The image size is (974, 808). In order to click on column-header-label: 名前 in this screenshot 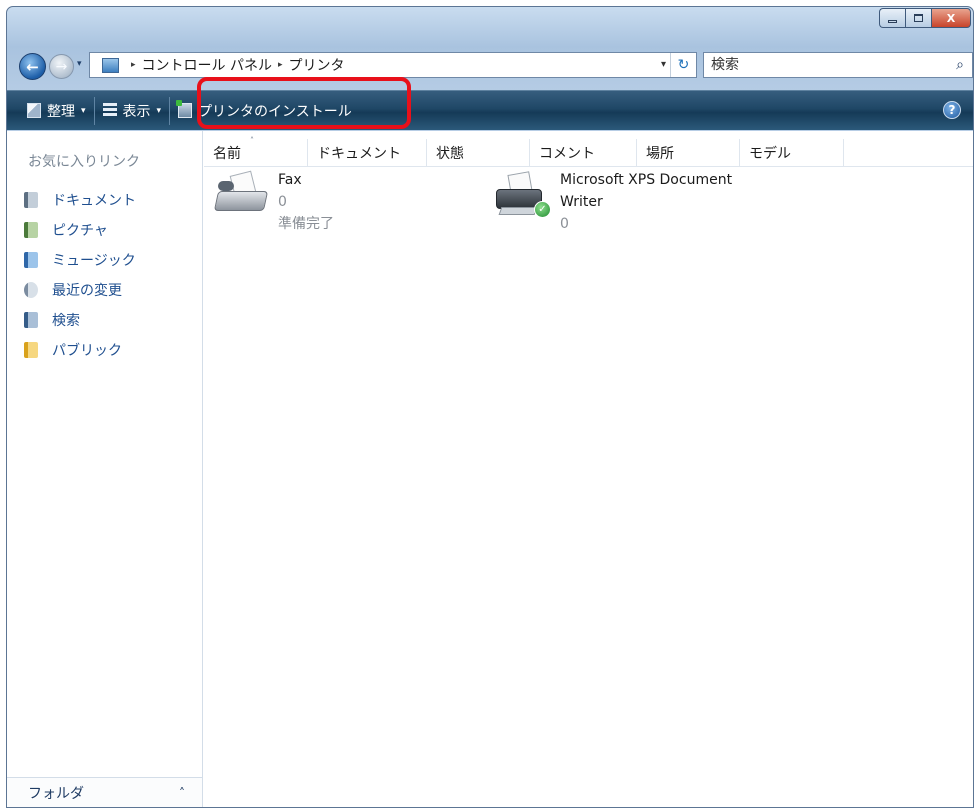, I will do `click(227, 154)`.